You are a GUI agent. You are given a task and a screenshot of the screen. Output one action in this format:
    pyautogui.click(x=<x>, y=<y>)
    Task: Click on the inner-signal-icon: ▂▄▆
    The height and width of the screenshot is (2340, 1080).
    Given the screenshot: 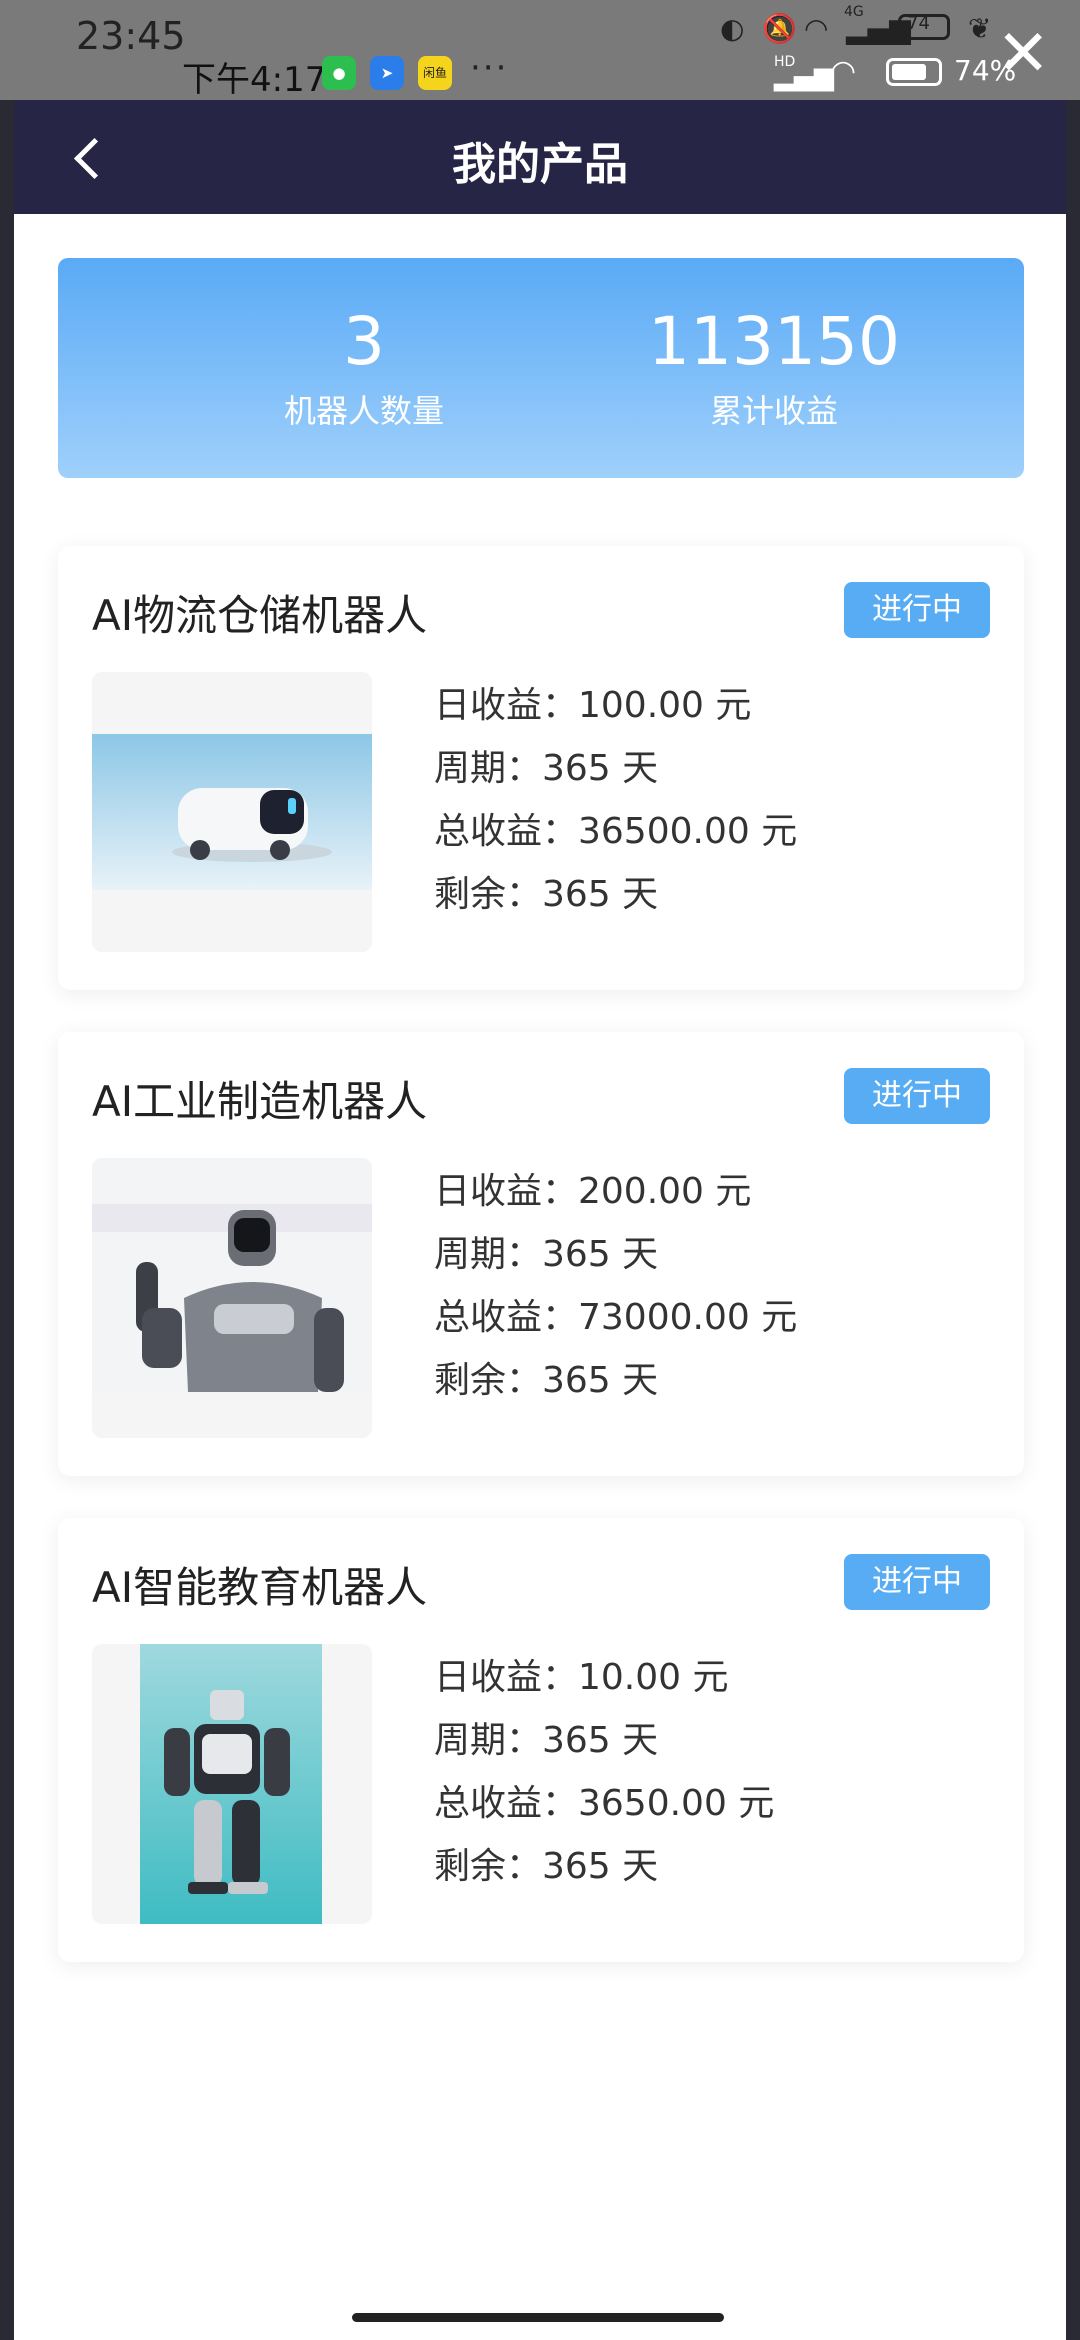 What is the action you would take?
    pyautogui.click(x=804, y=77)
    